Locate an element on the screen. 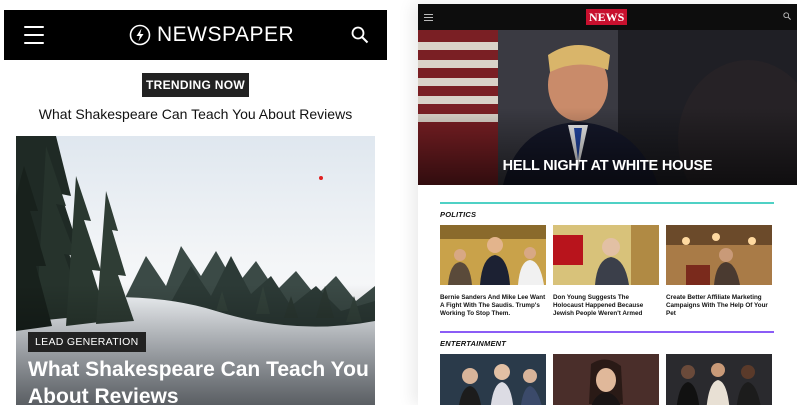  trending-now-badge: TRENDING NOW is located at coordinates (195, 85).